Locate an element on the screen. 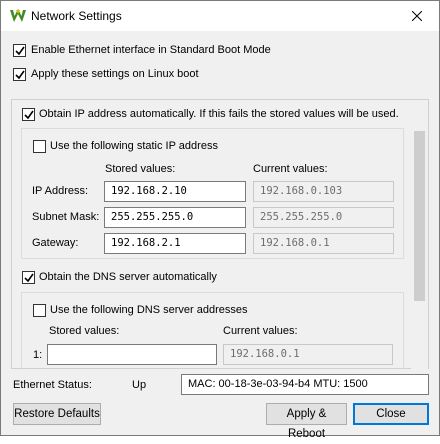 The width and height of the screenshot is (440, 444). obtain-dns-auto-label: Obtain the DNS server automatically is located at coordinates (128, 277).